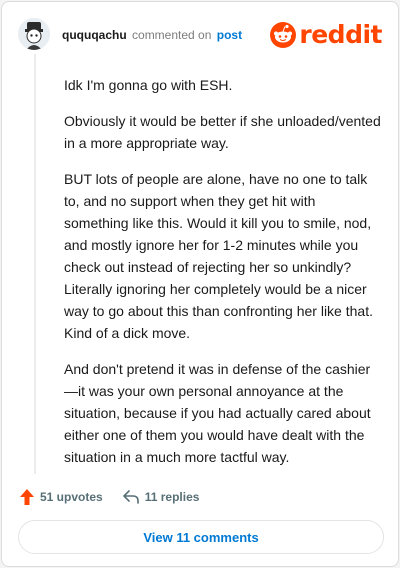 Image resolution: width=400 pixels, height=568 pixels. What do you see at coordinates (119, 497) in the screenshot?
I see `comment-actions: 51 upvotes 11 replies` at bounding box center [119, 497].